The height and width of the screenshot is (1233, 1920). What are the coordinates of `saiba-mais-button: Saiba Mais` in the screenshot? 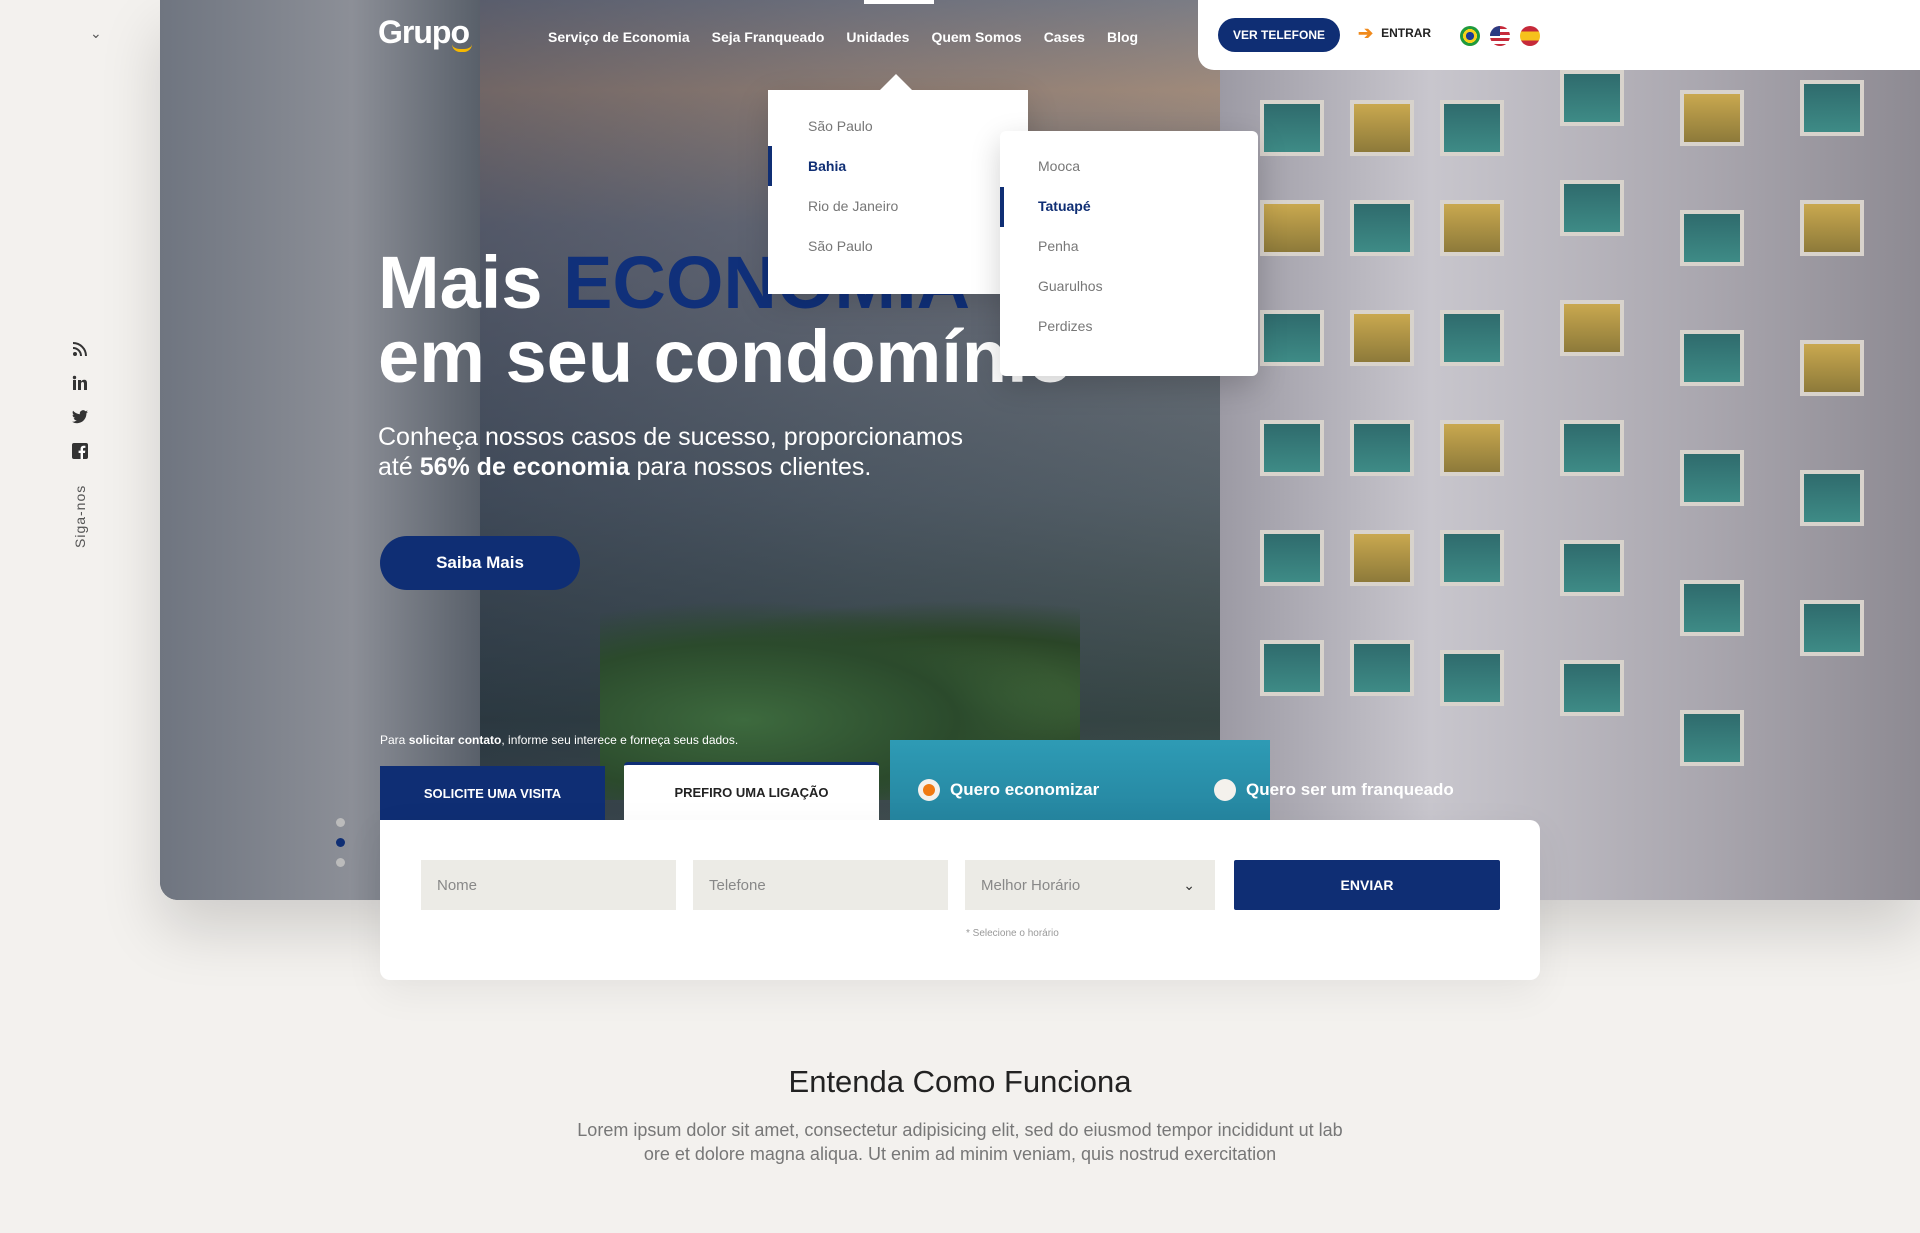 It's located at (480, 563).